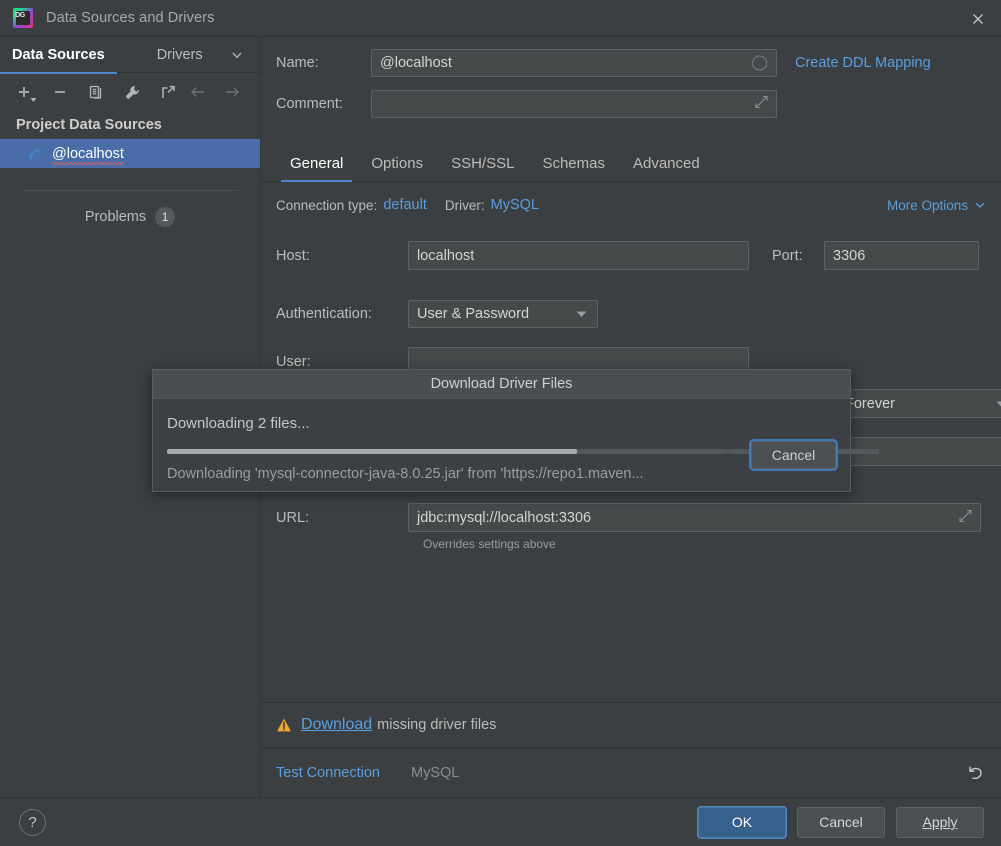  I want to click on mysql-dolphin-icon, so click(34, 154).